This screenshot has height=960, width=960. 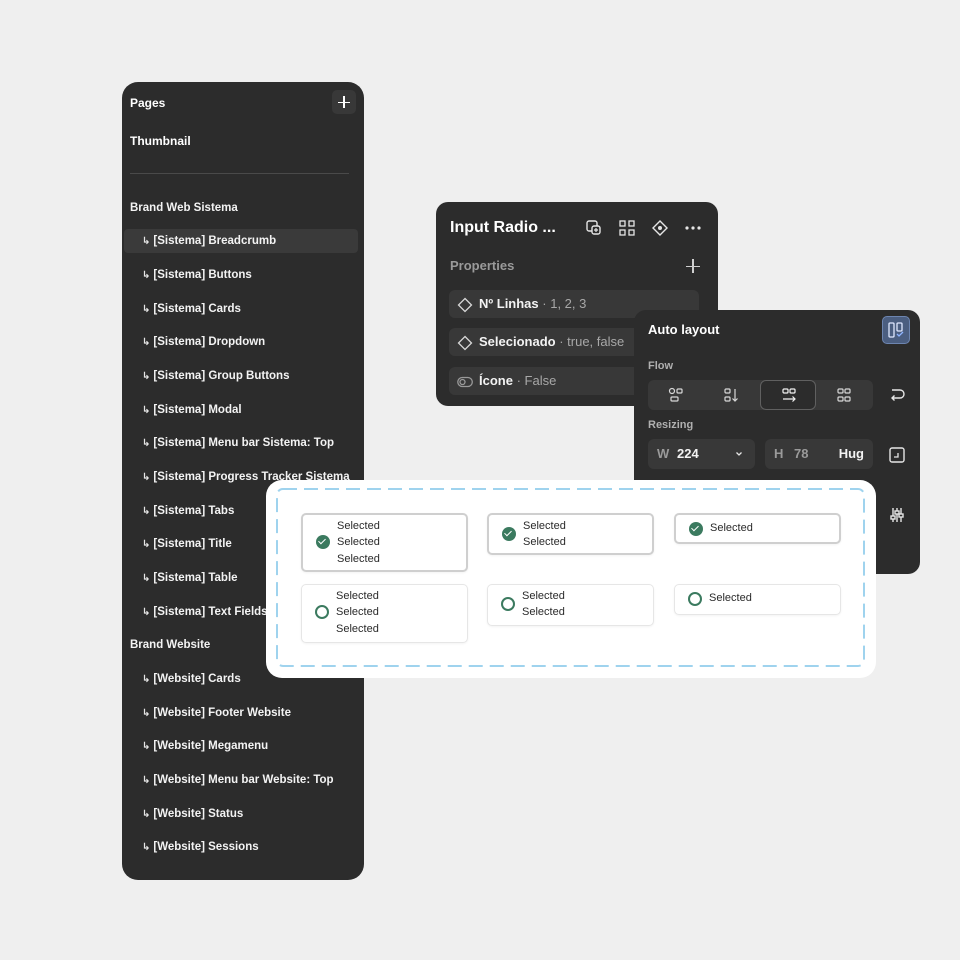 What do you see at coordinates (701, 454) in the screenshot?
I see `width-field: W 224` at bounding box center [701, 454].